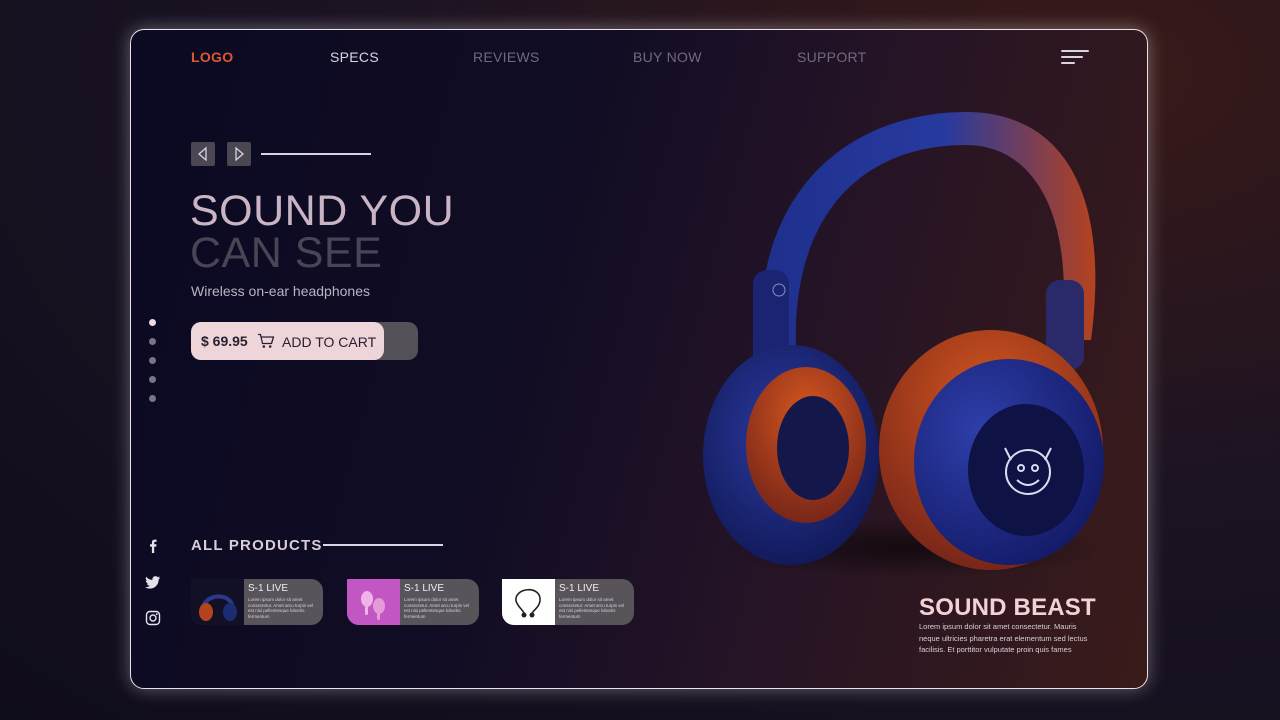  Describe the element at coordinates (322, 211) in the screenshot. I see `headline-line-1: SOUND YOU` at that location.